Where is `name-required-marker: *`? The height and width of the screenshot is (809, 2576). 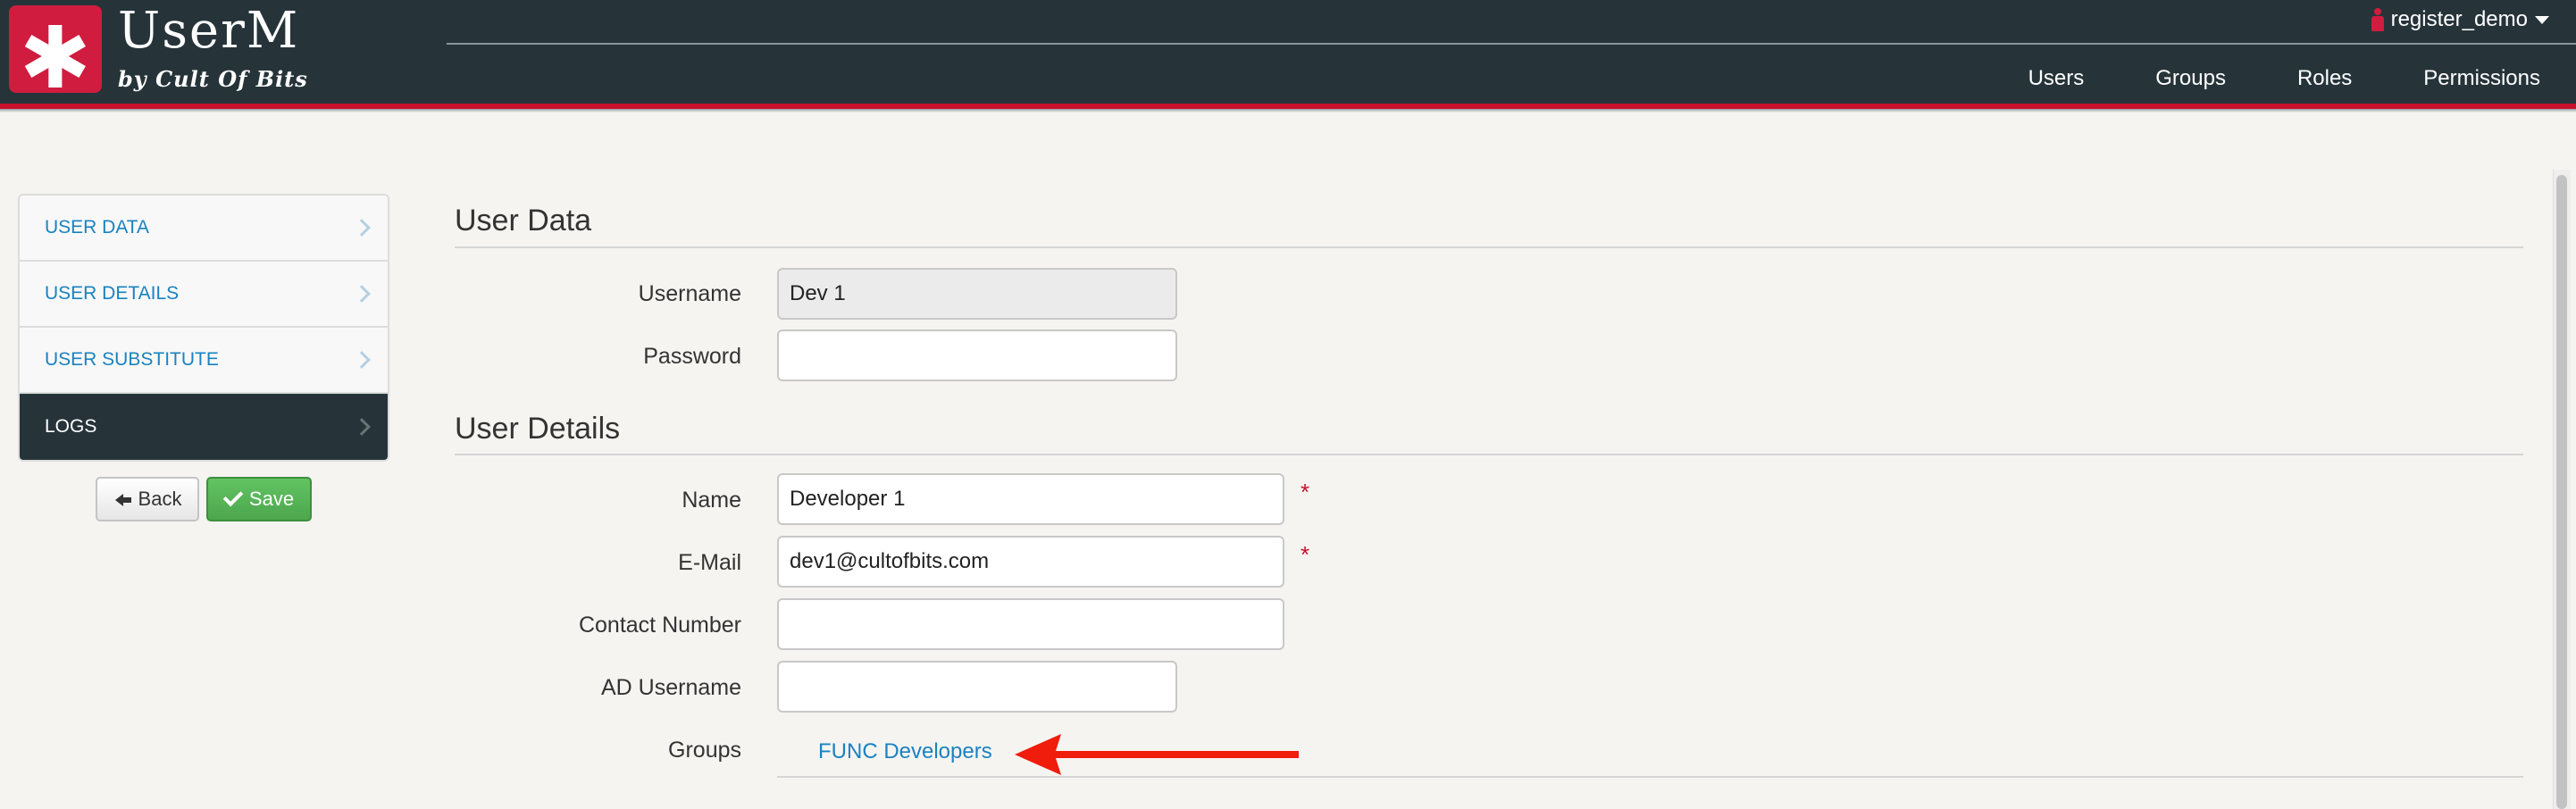 name-required-marker: * is located at coordinates (1306, 492).